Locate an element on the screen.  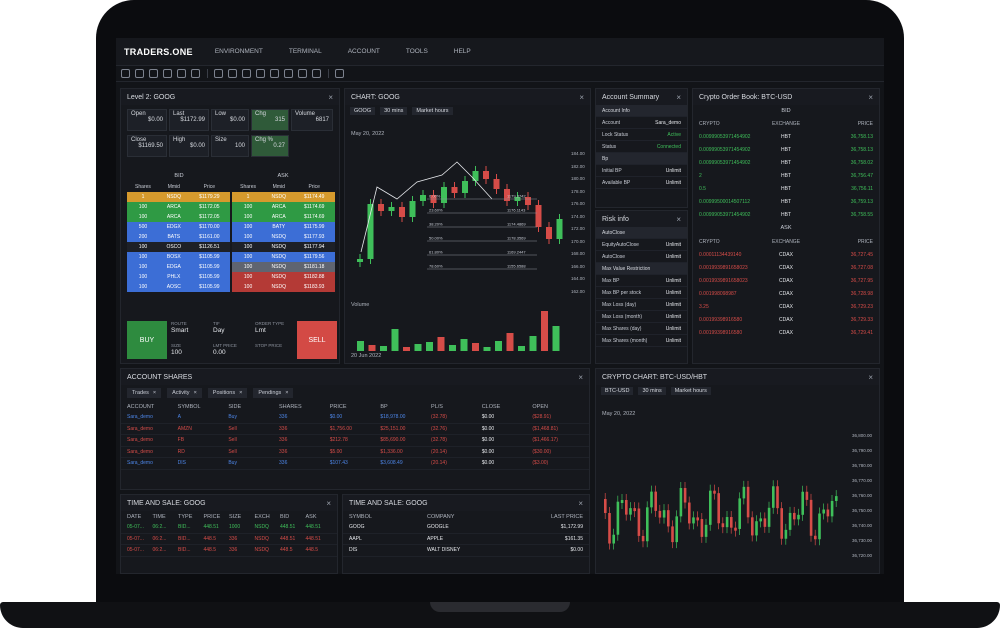
ob-row: 0.5 HBT 36,756.11 is located at coordinates (786, 188).